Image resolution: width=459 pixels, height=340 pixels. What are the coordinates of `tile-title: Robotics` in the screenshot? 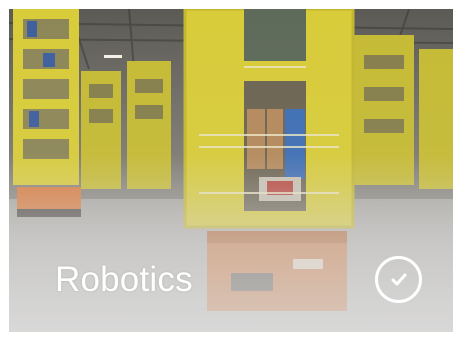 It's located at (124, 279).